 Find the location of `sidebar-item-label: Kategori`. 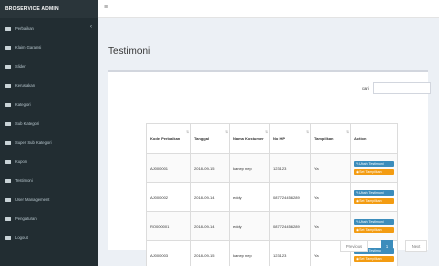

sidebar-item-label: Kategori is located at coordinates (23, 104).